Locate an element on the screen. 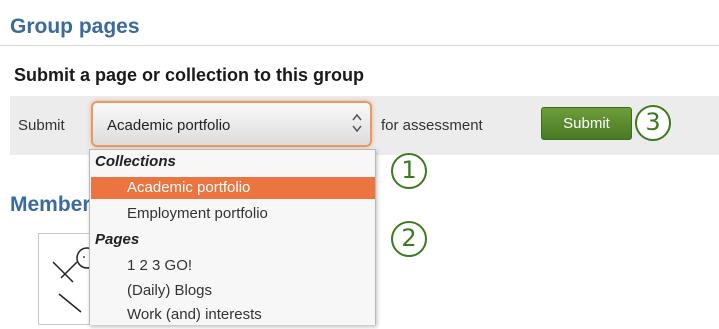 The width and height of the screenshot is (719, 329). option-academic-portfolio: Academic portfolio is located at coordinates (188, 188).